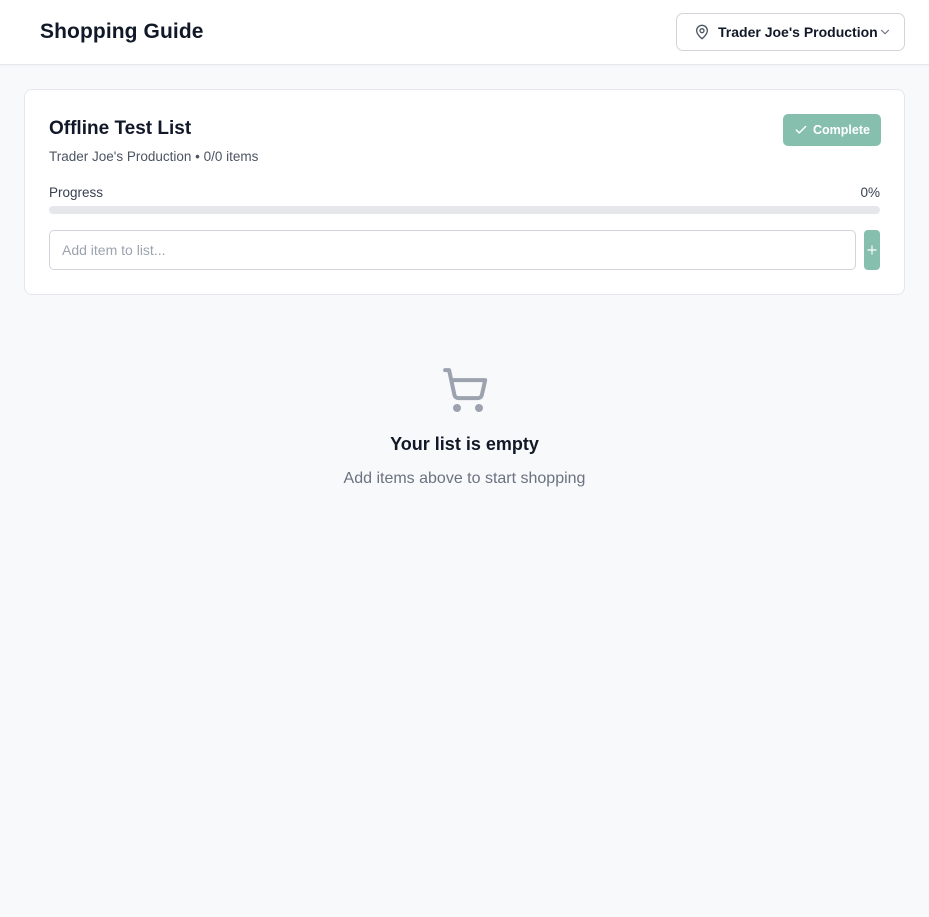 The width and height of the screenshot is (929, 917). Describe the element at coordinates (120, 128) in the screenshot. I see `list-title: Offline Test List` at that location.